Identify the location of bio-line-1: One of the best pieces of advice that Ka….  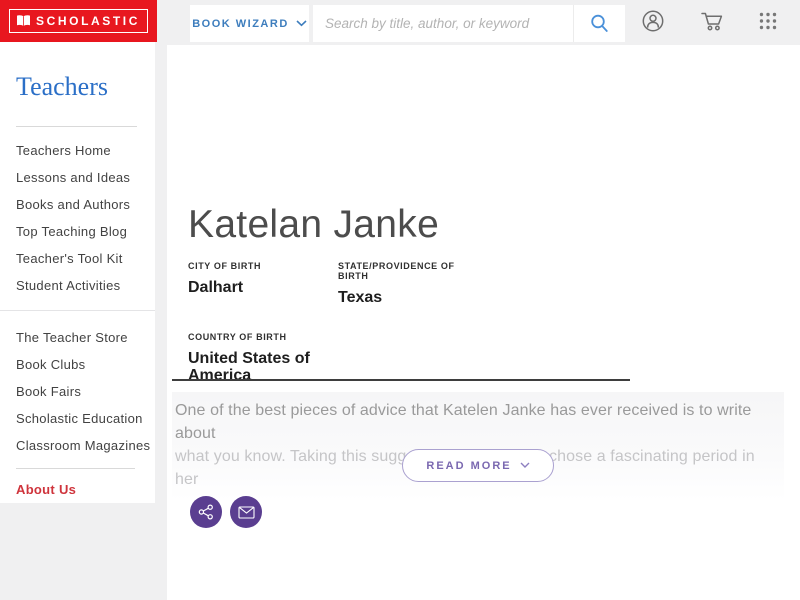
(463, 422).